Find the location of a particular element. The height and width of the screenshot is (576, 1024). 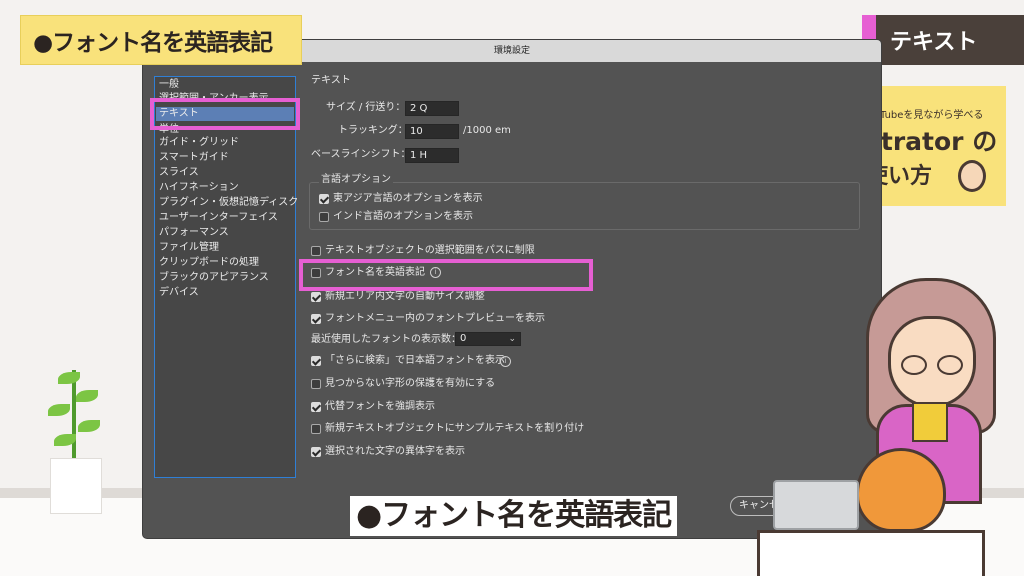

desk is located at coordinates (871, 553).